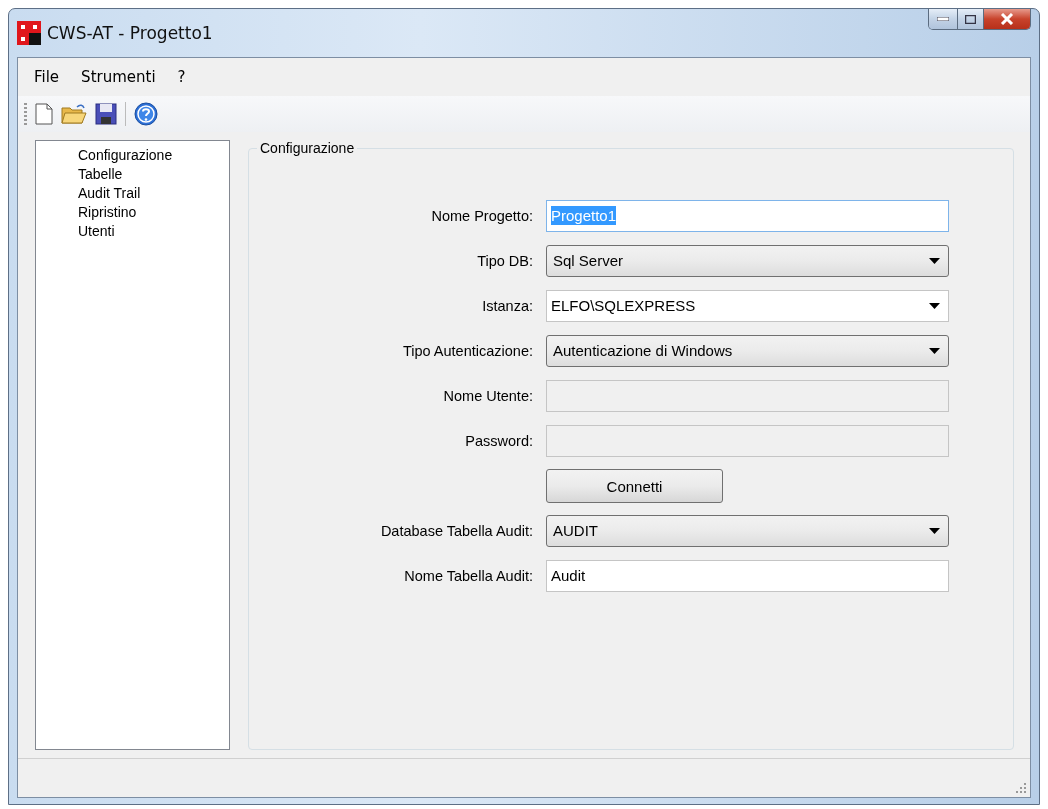  I want to click on connect-button: Connetti, so click(634, 486).